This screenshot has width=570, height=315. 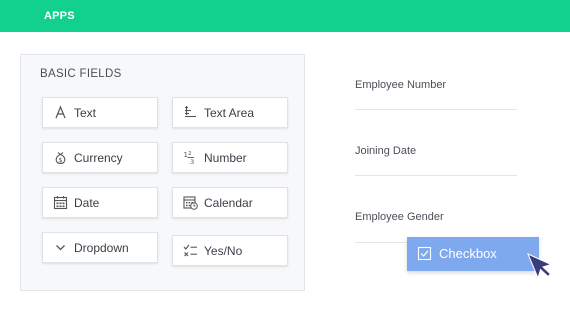 I want to click on dragging-checkbox-field: Checkbox, so click(x=473, y=254).